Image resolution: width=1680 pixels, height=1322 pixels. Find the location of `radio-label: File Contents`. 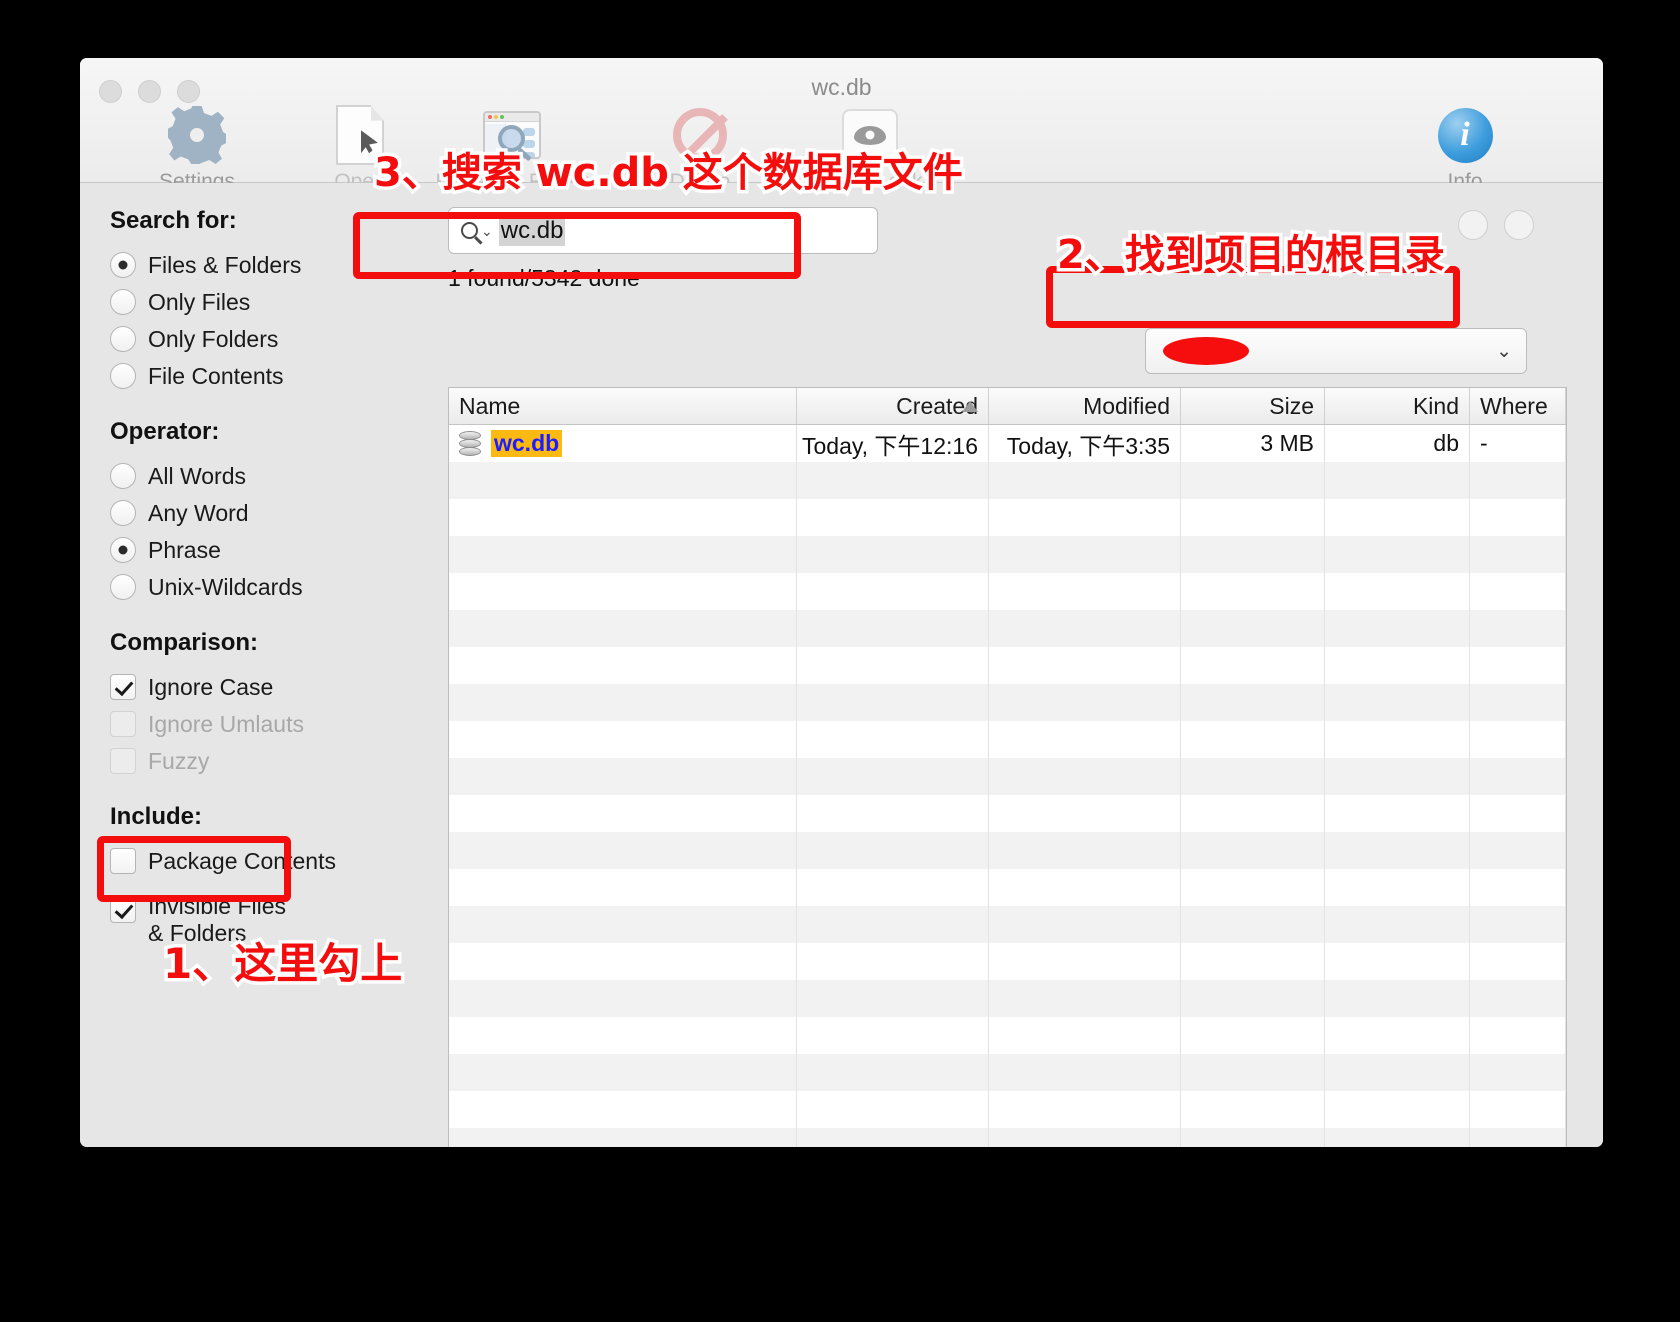

radio-label: File Contents is located at coordinates (216, 375).